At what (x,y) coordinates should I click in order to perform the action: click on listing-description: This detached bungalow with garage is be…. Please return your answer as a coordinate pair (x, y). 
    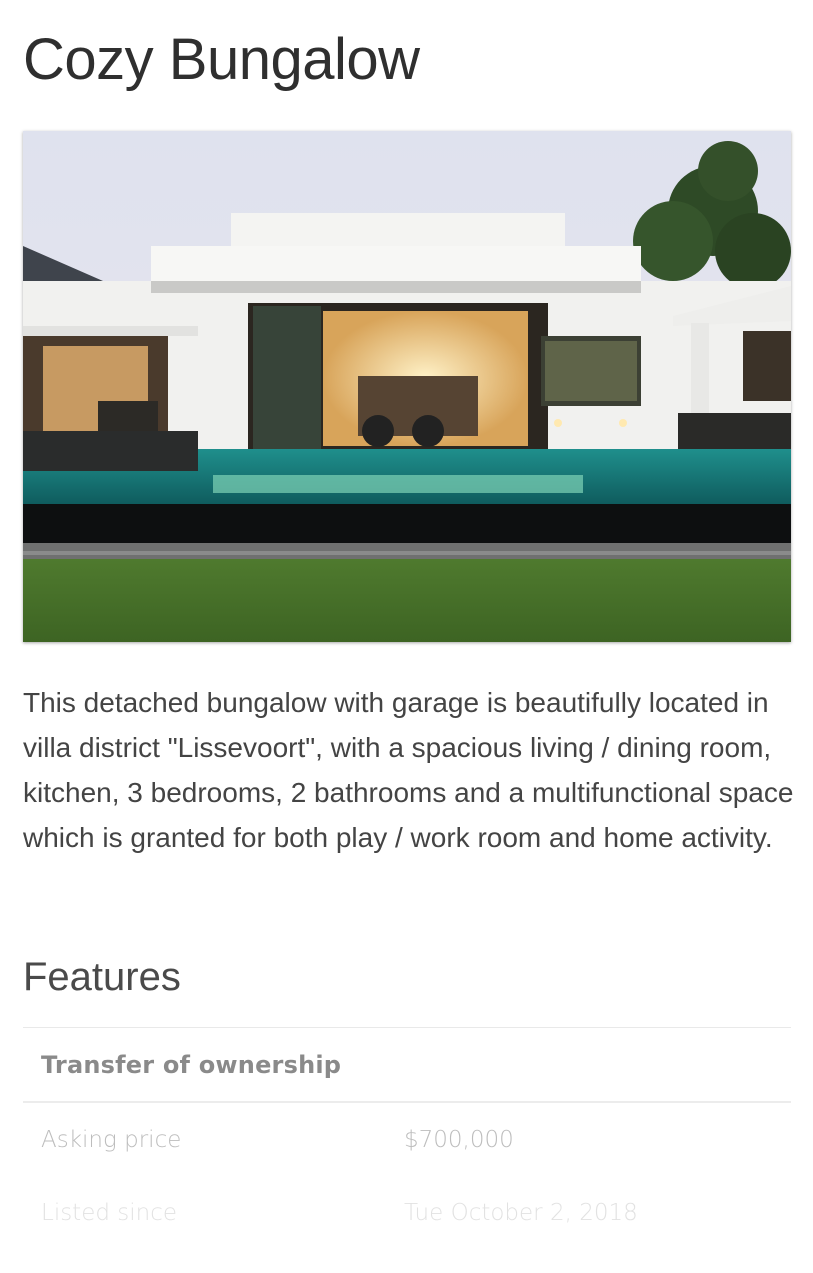
    Looking at the image, I should click on (408, 770).